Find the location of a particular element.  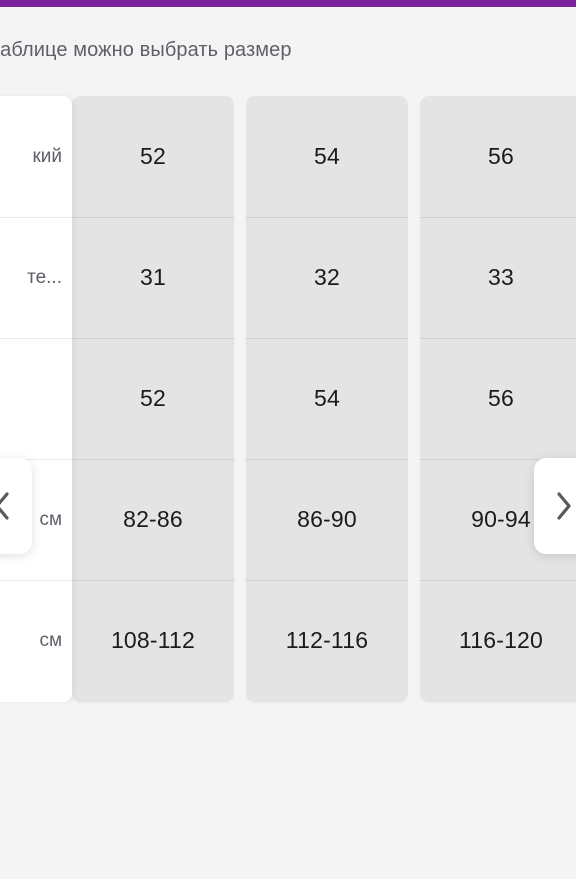

size-cell: 86-90 is located at coordinates (327, 519).